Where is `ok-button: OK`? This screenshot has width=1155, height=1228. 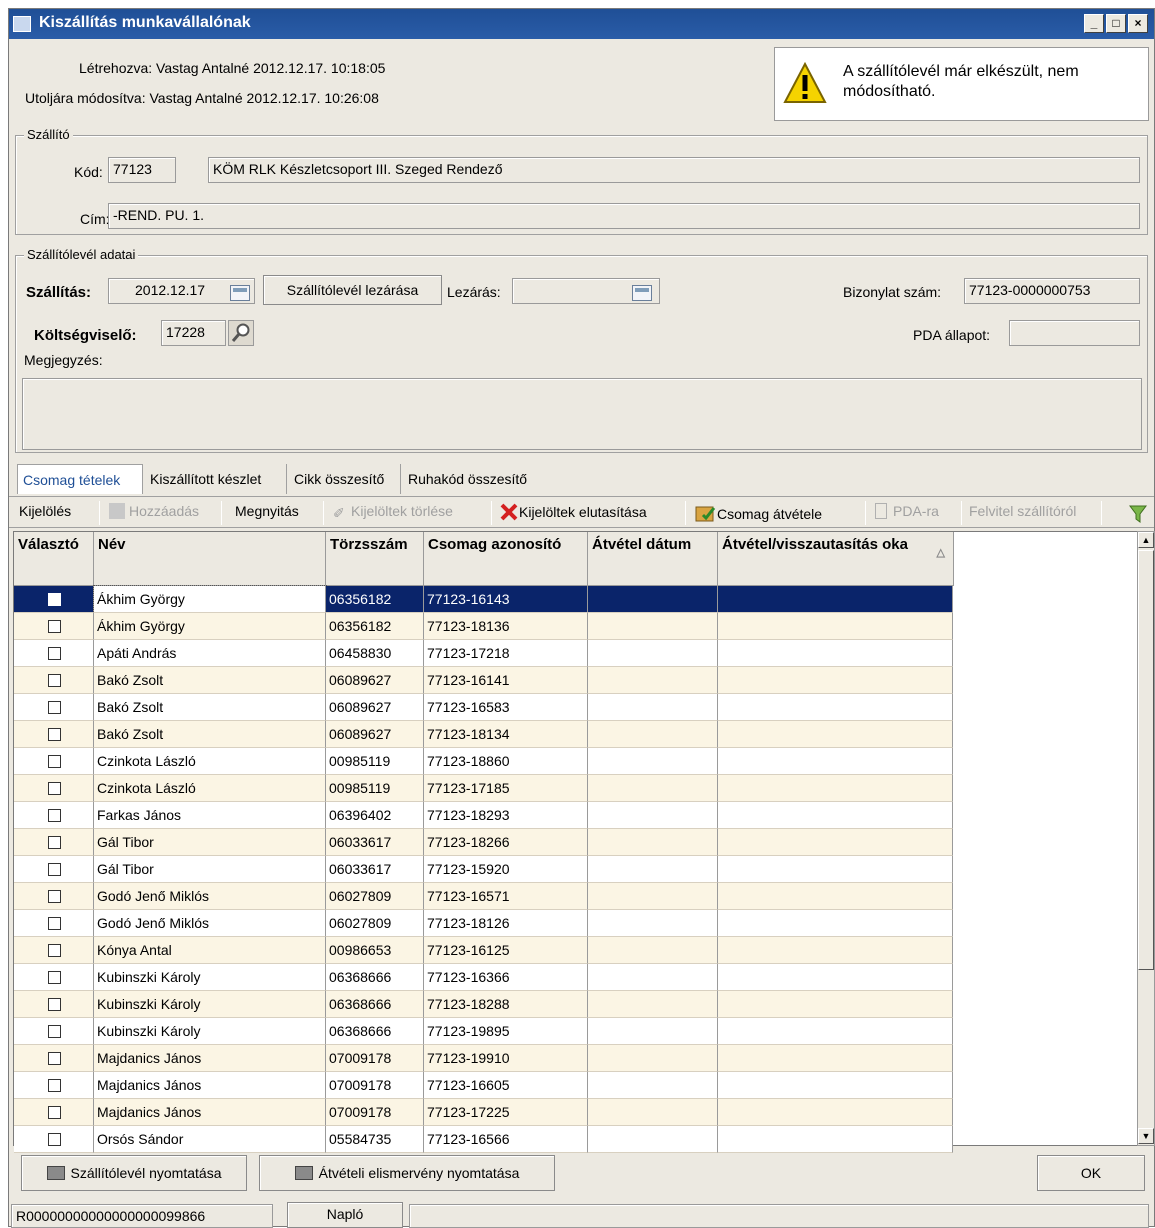 ok-button: OK is located at coordinates (1091, 1173).